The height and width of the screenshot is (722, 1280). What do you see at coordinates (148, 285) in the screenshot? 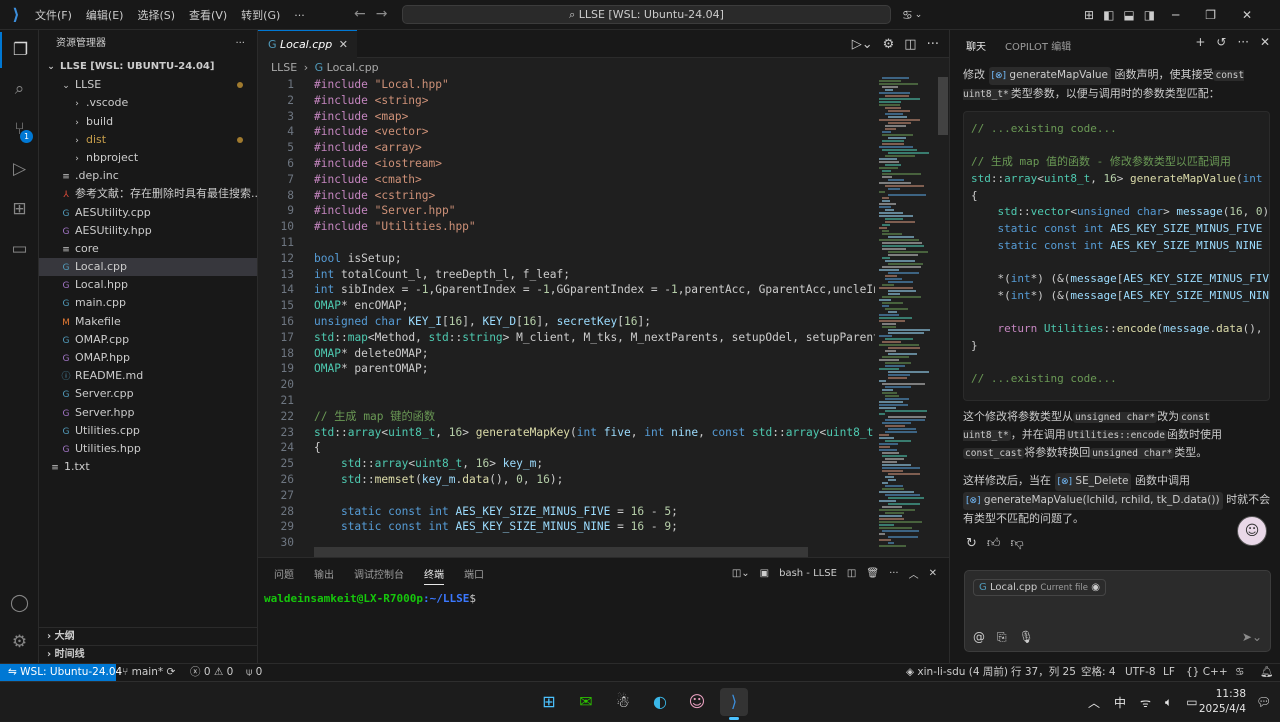
I see `file-item: G Local.hpp` at bounding box center [148, 285].